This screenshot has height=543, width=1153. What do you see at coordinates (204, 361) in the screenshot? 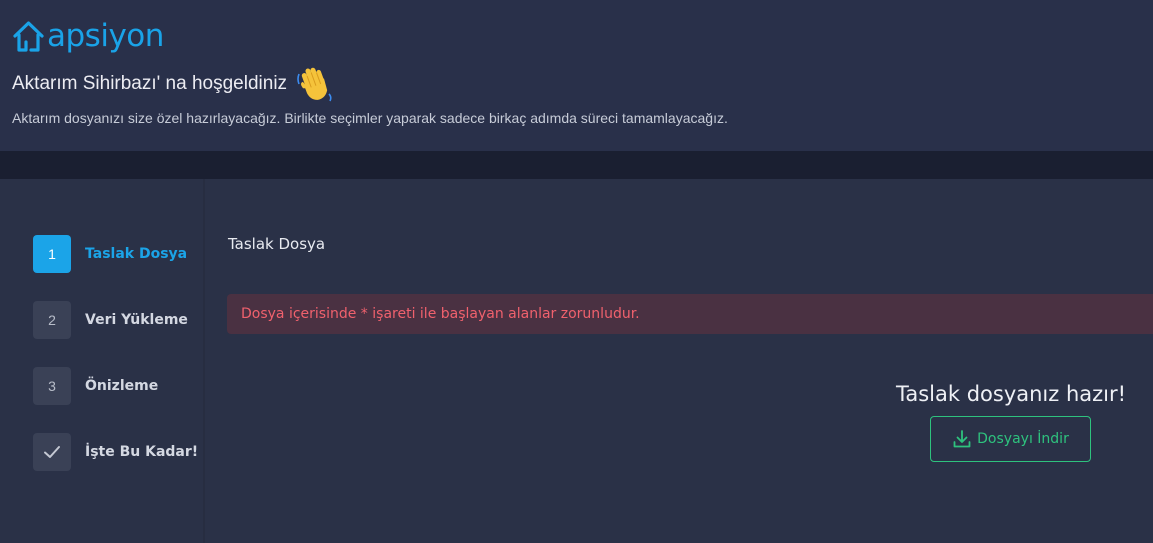
I see `sidebar-divider` at bounding box center [204, 361].